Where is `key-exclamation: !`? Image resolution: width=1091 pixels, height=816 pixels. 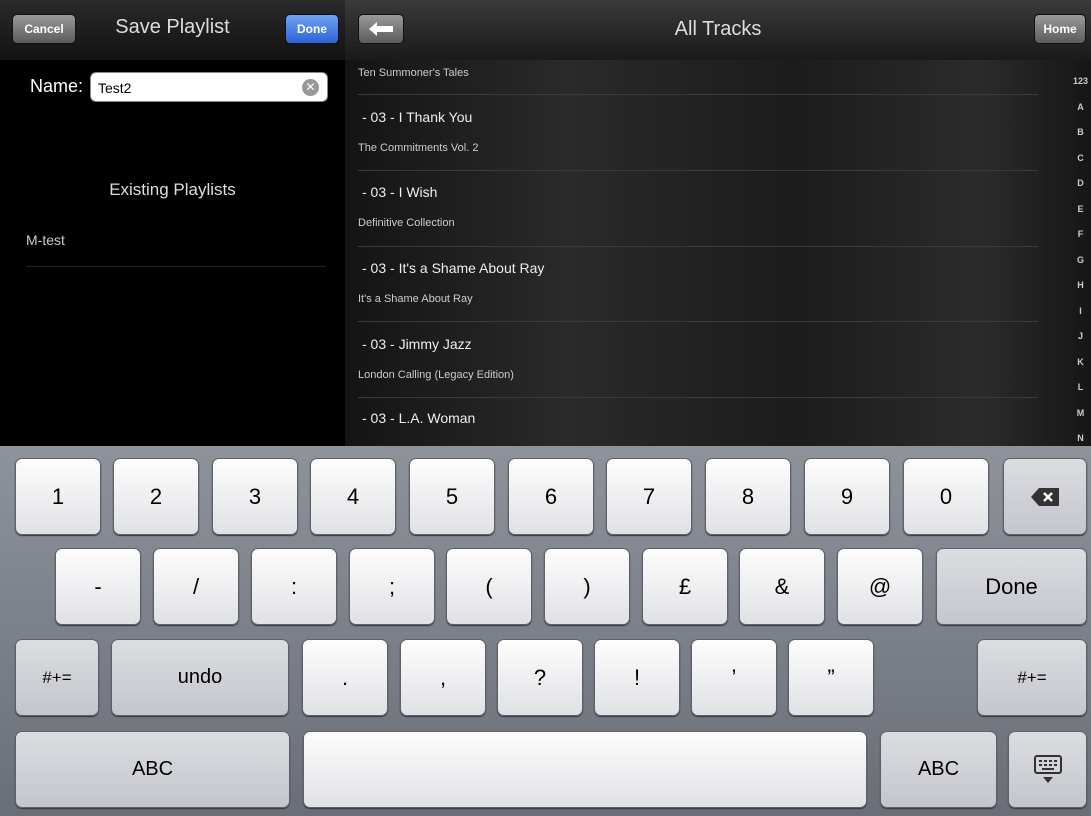
key-exclamation: ! is located at coordinates (637, 677).